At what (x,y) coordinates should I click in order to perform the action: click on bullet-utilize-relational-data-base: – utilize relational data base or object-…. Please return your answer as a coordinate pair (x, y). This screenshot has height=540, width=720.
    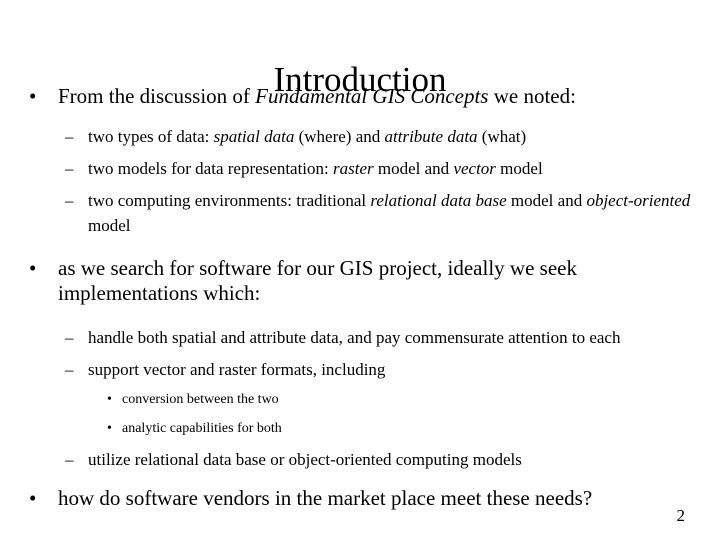
    Looking at the image, I should click on (360, 459).